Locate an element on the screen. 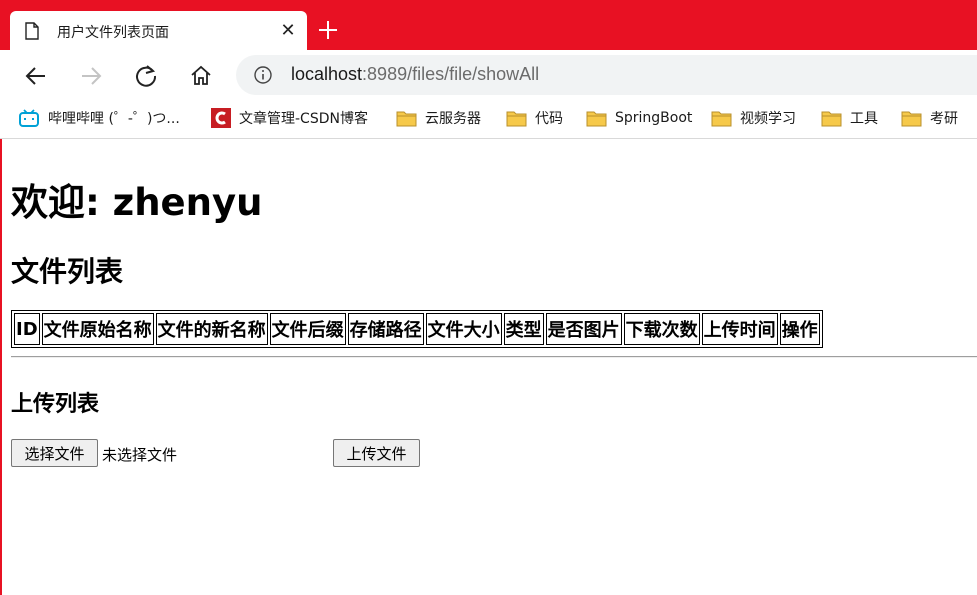  home-icon is located at coordinates (201, 76).